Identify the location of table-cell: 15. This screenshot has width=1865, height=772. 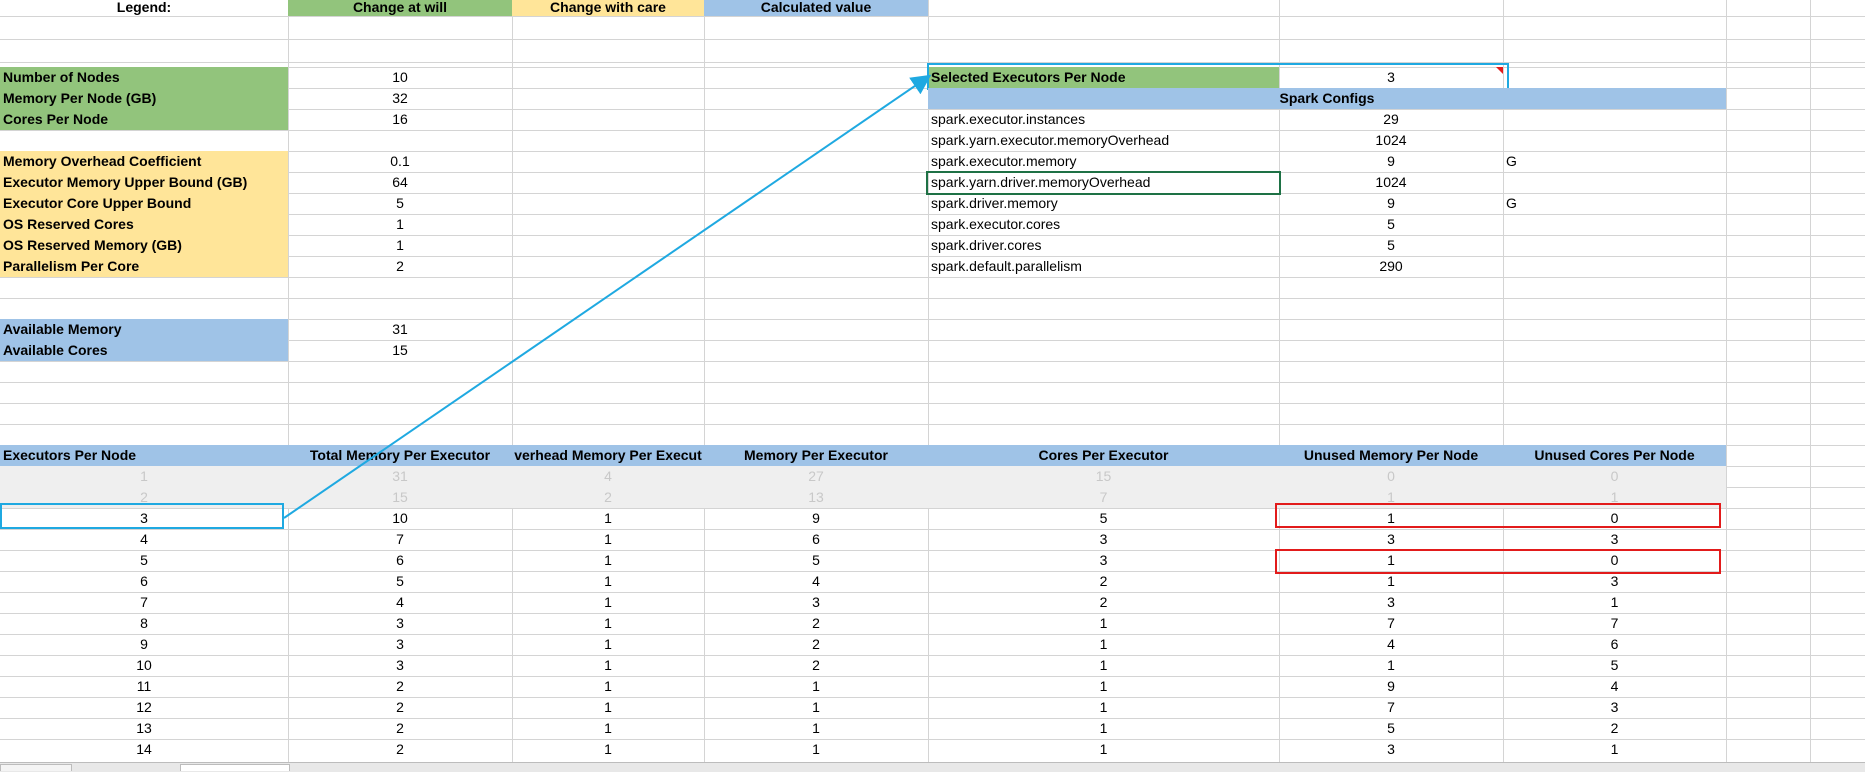
(400, 497).